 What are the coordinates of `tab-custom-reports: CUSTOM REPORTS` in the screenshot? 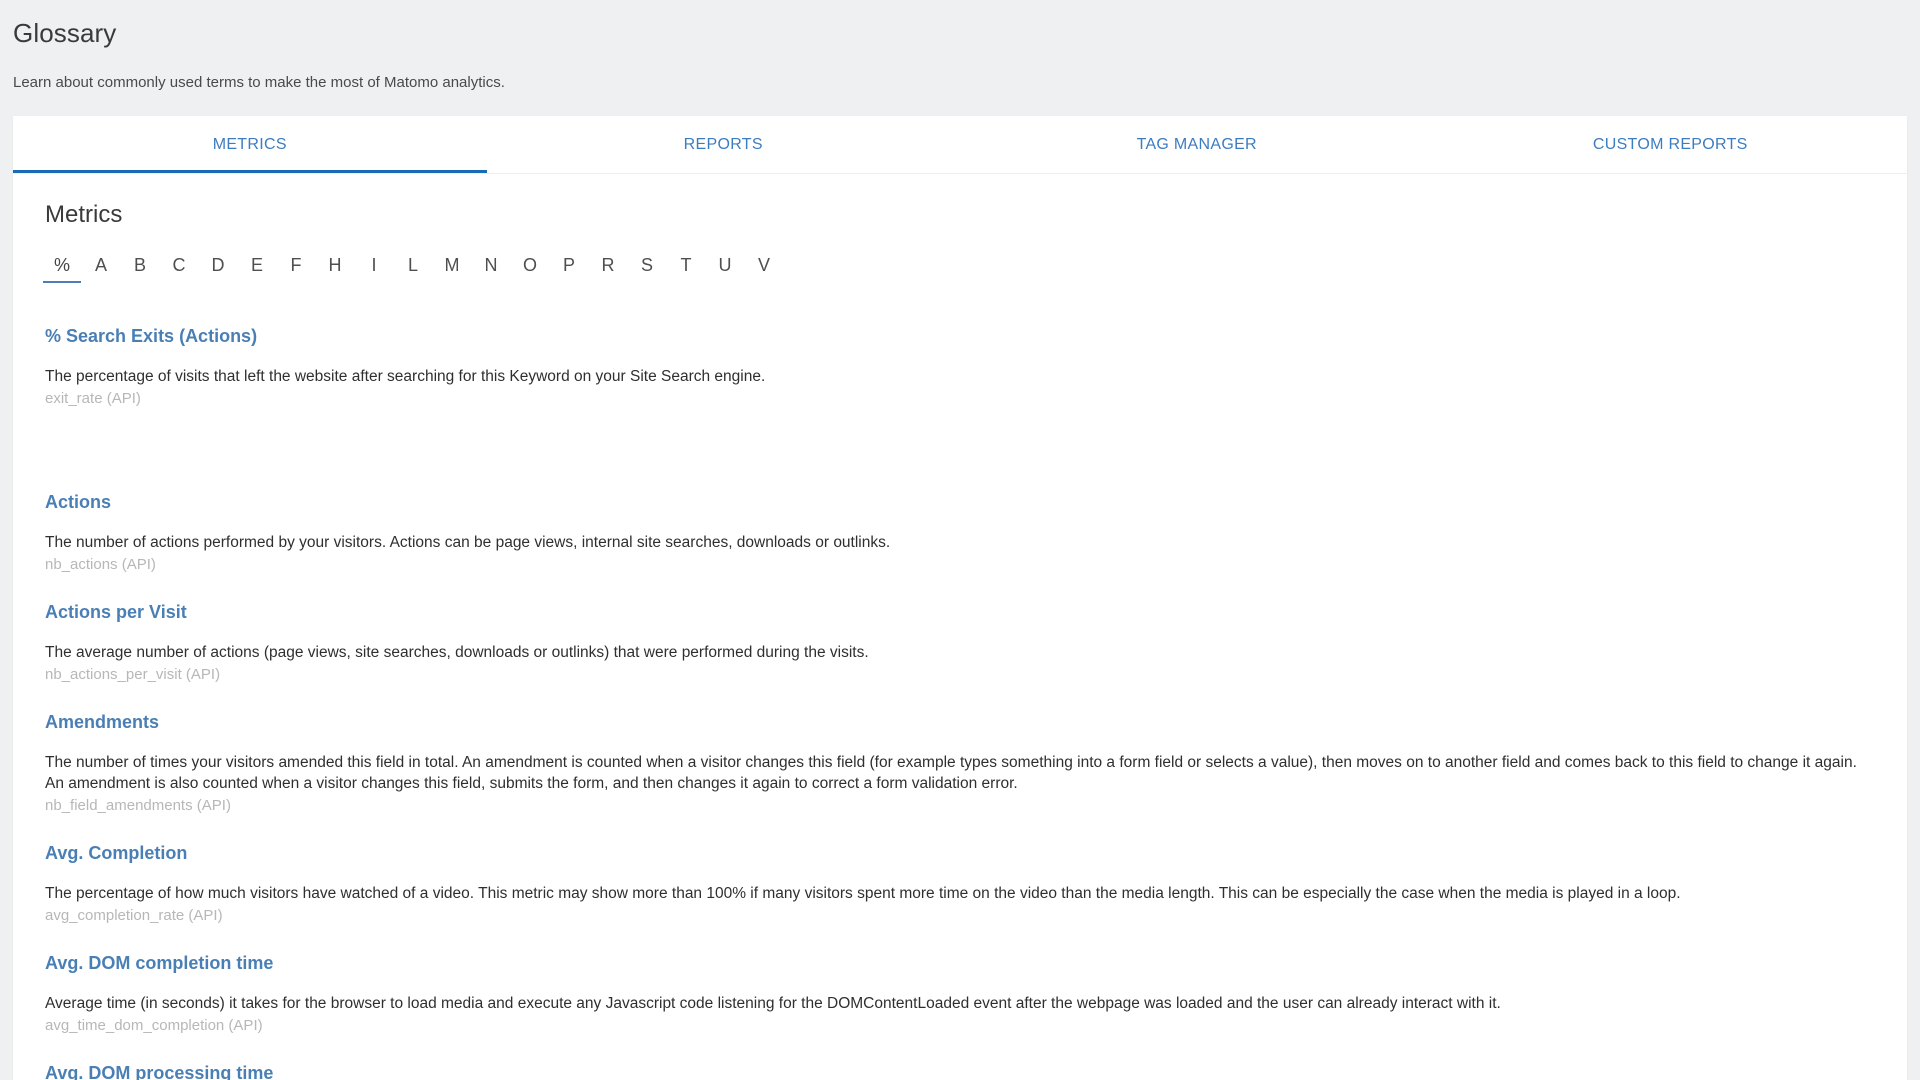 It's located at (1671, 144).